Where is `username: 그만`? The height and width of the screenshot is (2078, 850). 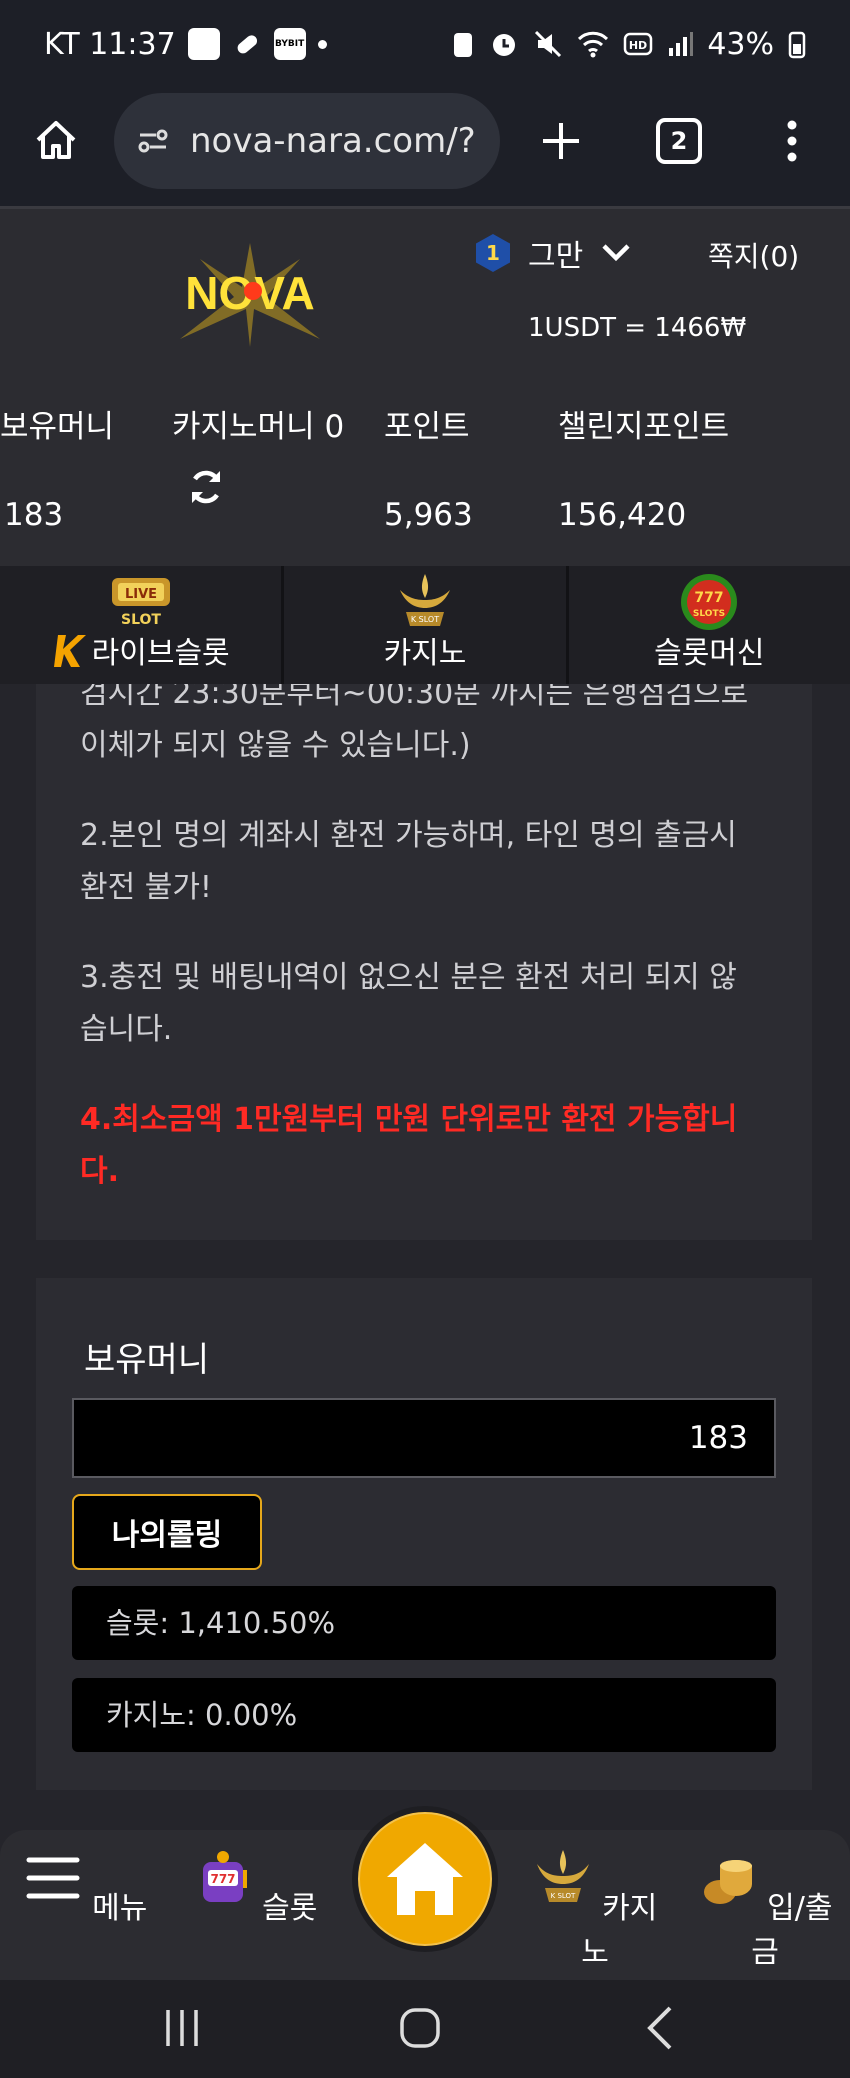 username: 그만 is located at coordinates (556, 256).